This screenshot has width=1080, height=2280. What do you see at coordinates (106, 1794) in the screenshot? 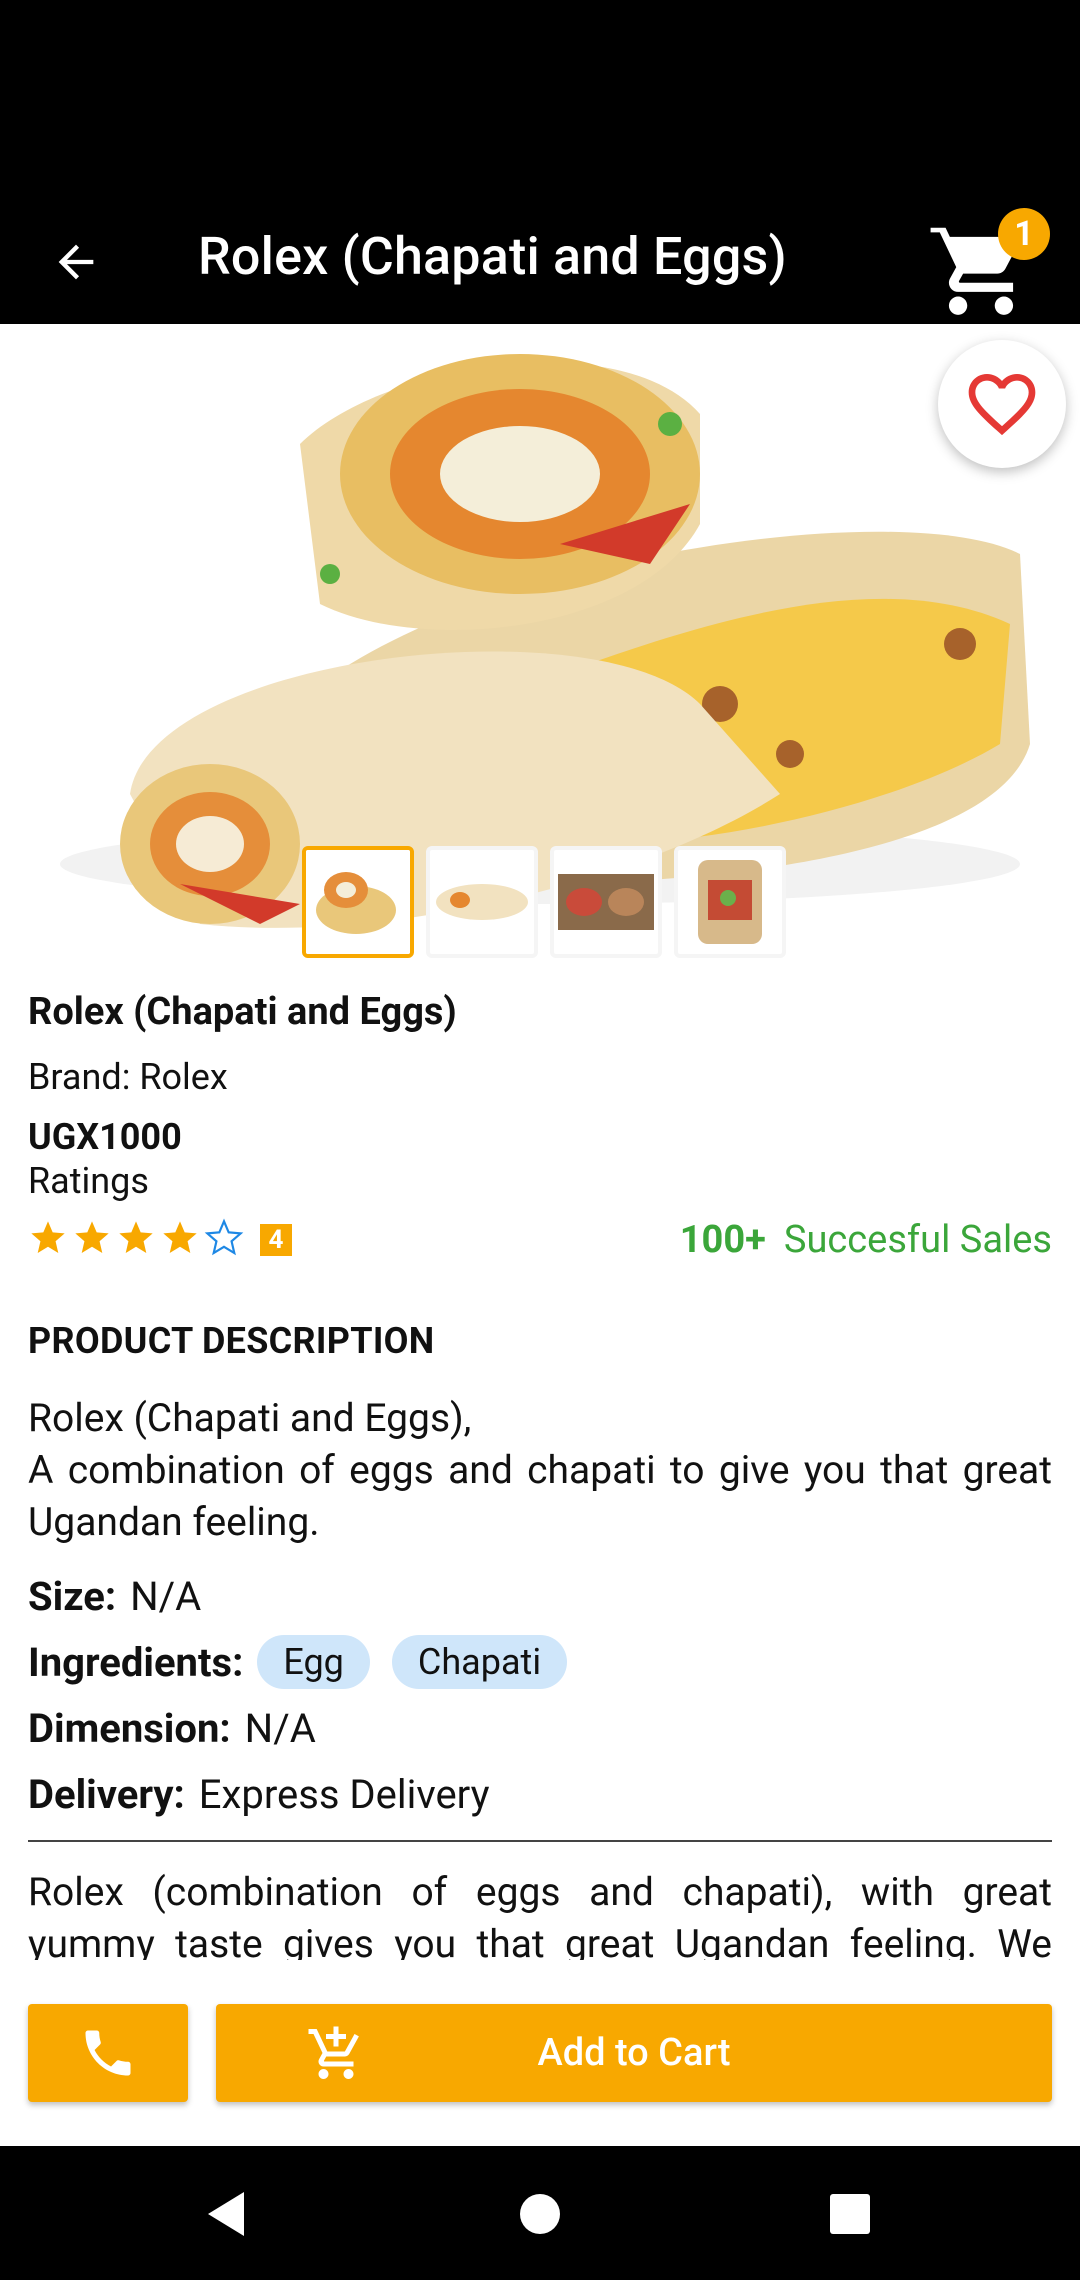
I see `delivery-key: Delivery:` at bounding box center [106, 1794].